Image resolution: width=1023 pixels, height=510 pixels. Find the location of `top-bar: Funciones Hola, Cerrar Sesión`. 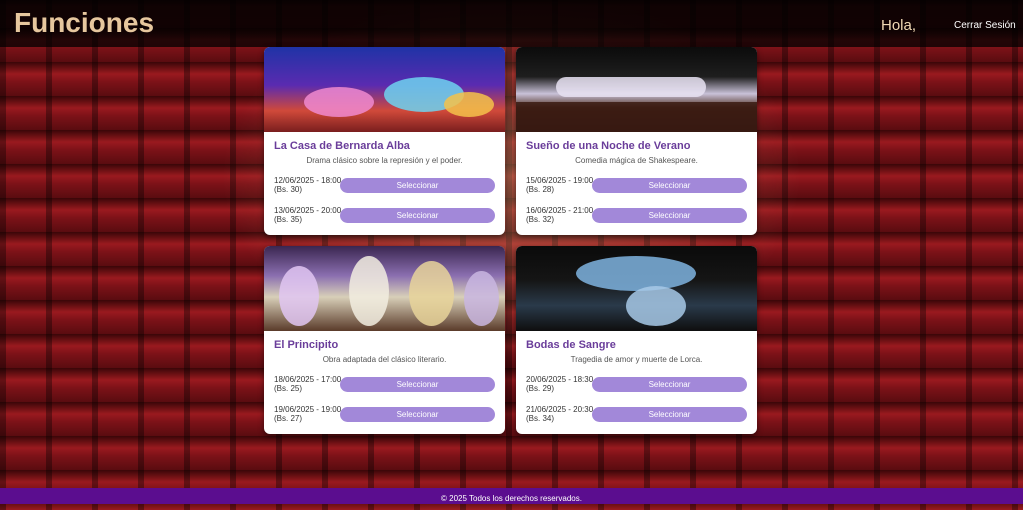

top-bar: Funciones Hola, Cerrar Sesión is located at coordinates (511, 23).